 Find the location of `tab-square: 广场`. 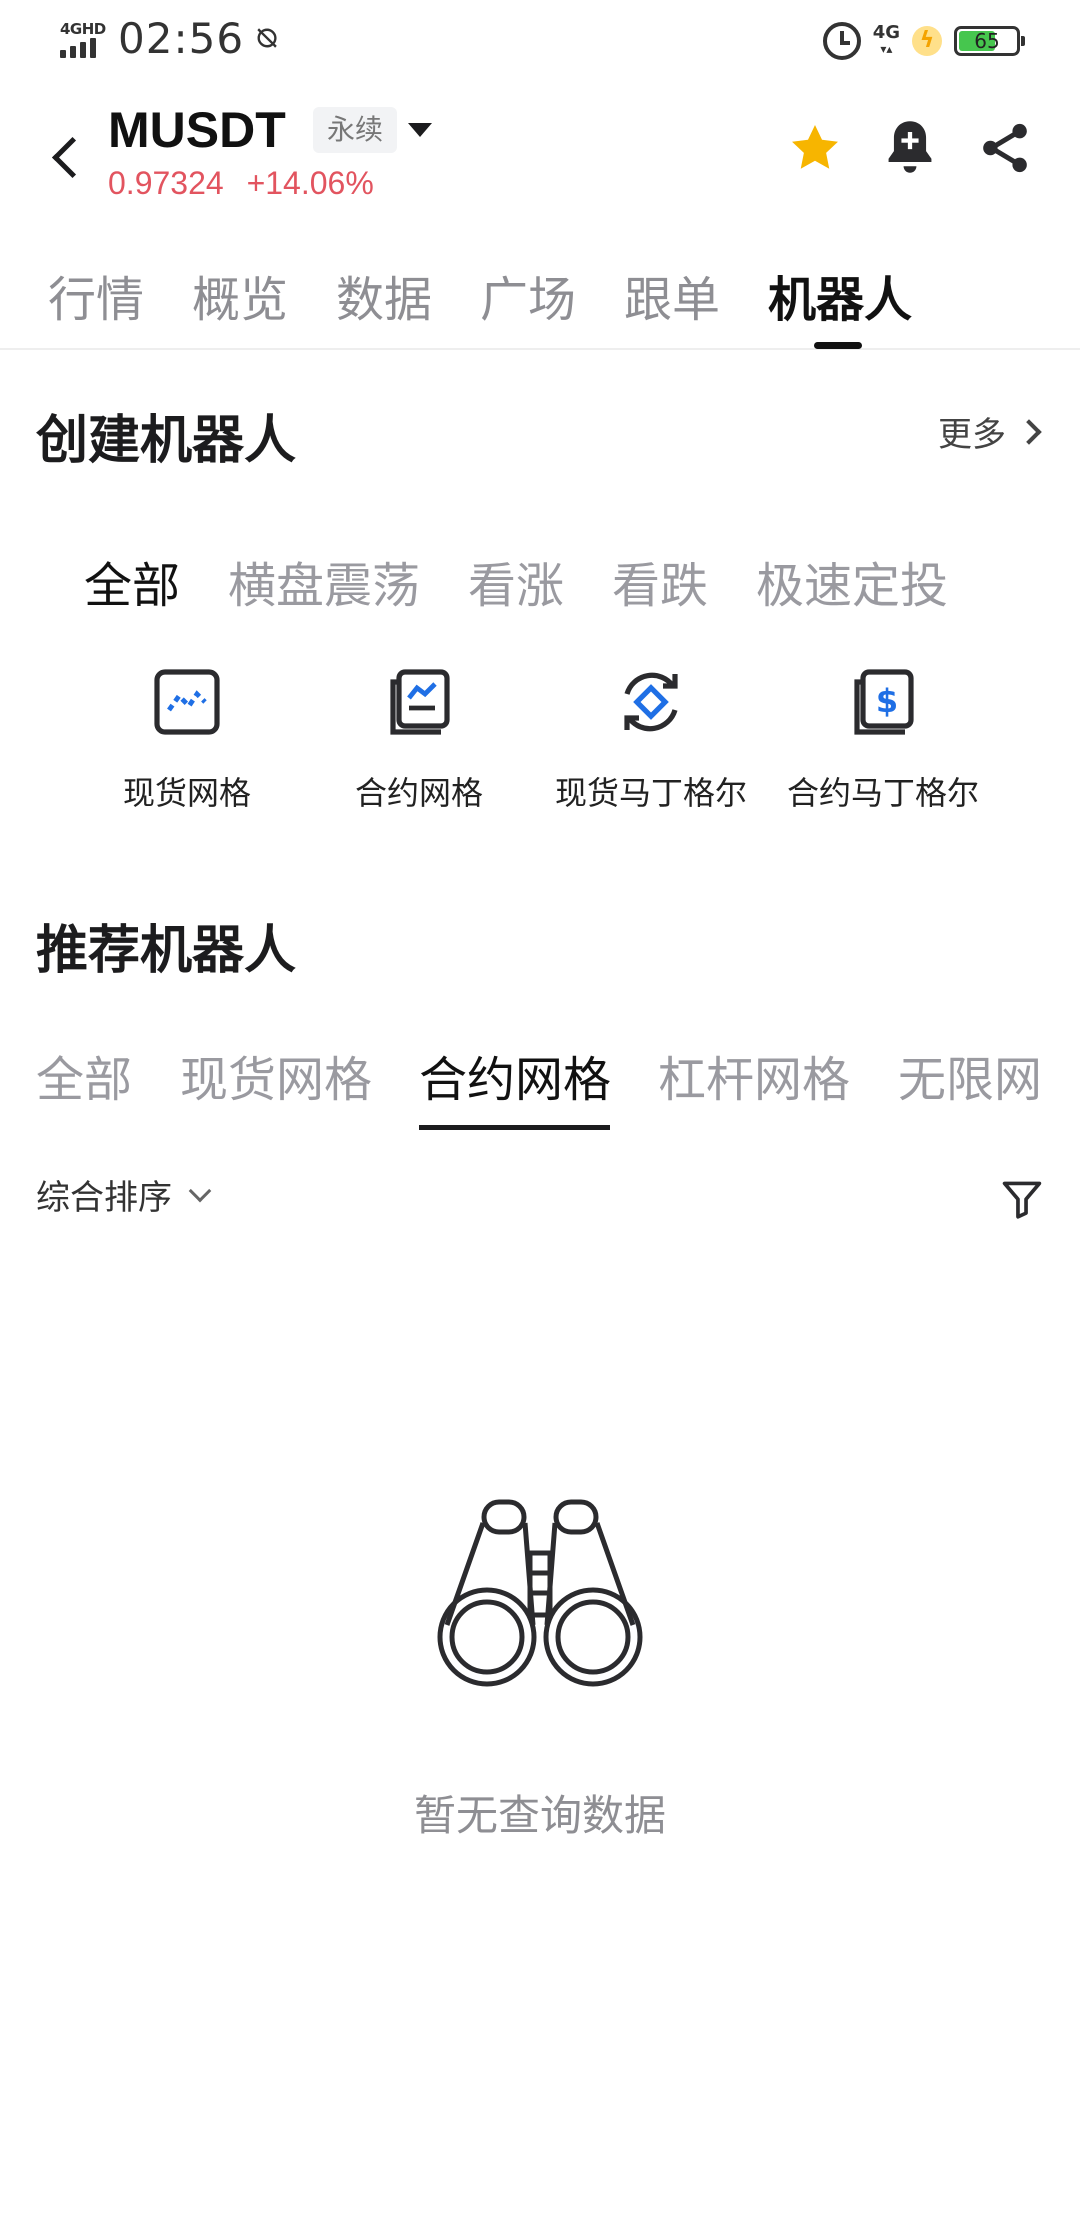

tab-square: 广场 is located at coordinates (528, 295).